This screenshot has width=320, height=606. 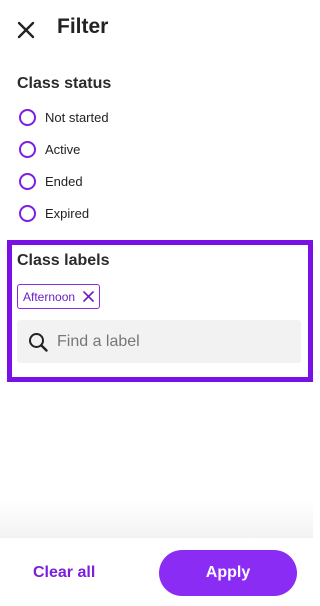 I want to click on status-option-label: Active, so click(x=63, y=149).